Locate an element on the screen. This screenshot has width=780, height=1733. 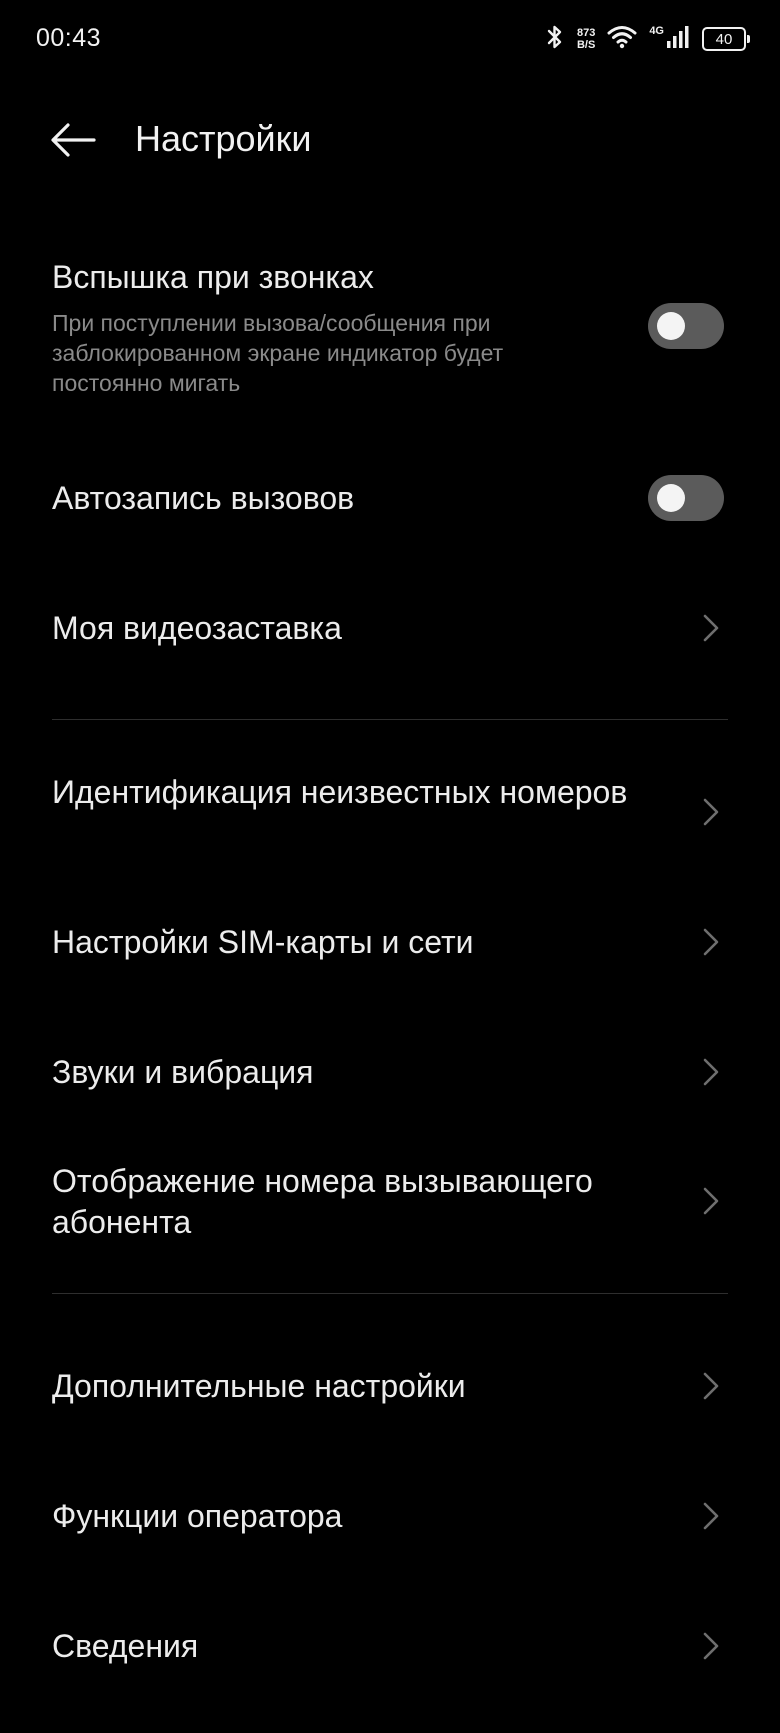
setting-title: Функции оператора is located at coordinates (197, 1516).